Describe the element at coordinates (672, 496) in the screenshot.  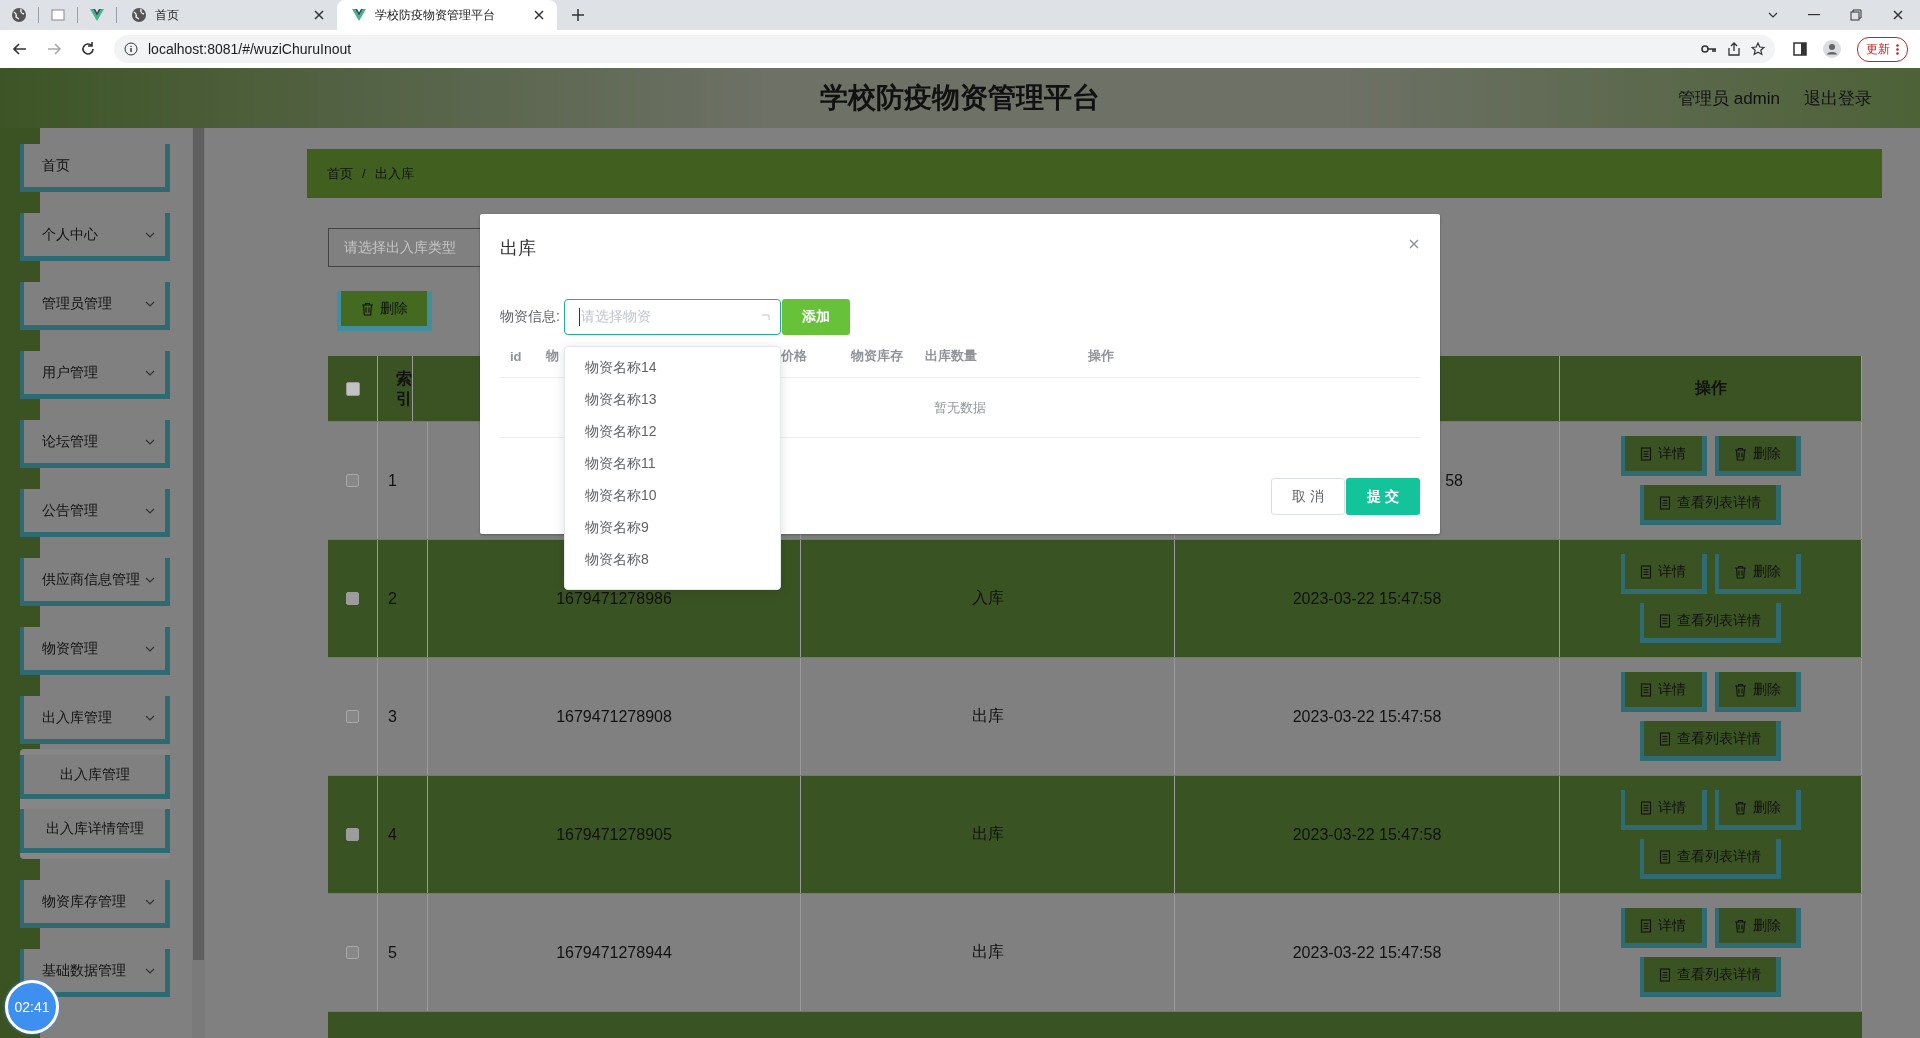
I see `dropdown-option: 物资名称10` at that location.